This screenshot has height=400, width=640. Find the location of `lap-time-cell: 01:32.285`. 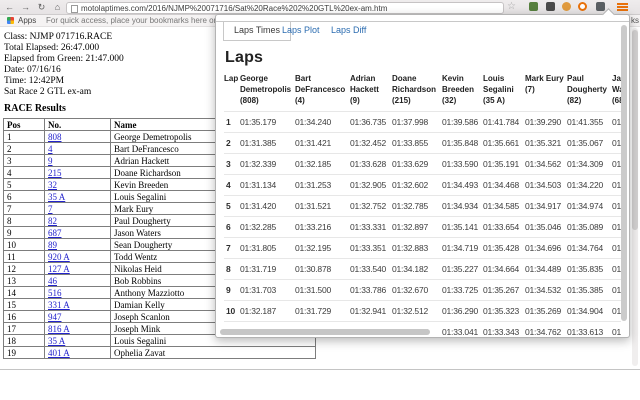

lap-time-cell: 01:32.285 is located at coordinates (258, 227).